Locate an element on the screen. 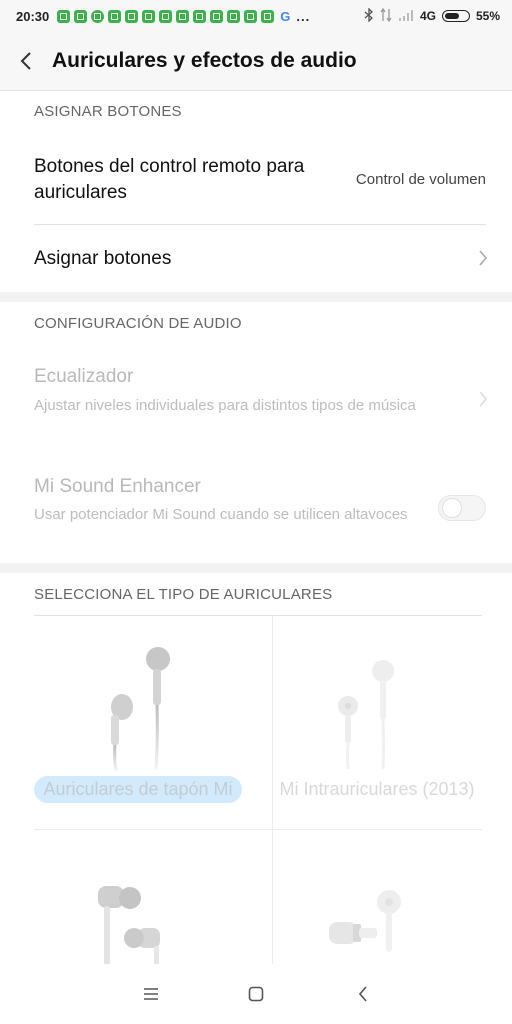  headphone-option-label: Auriculares de tapón Mi is located at coordinates (138, 789).